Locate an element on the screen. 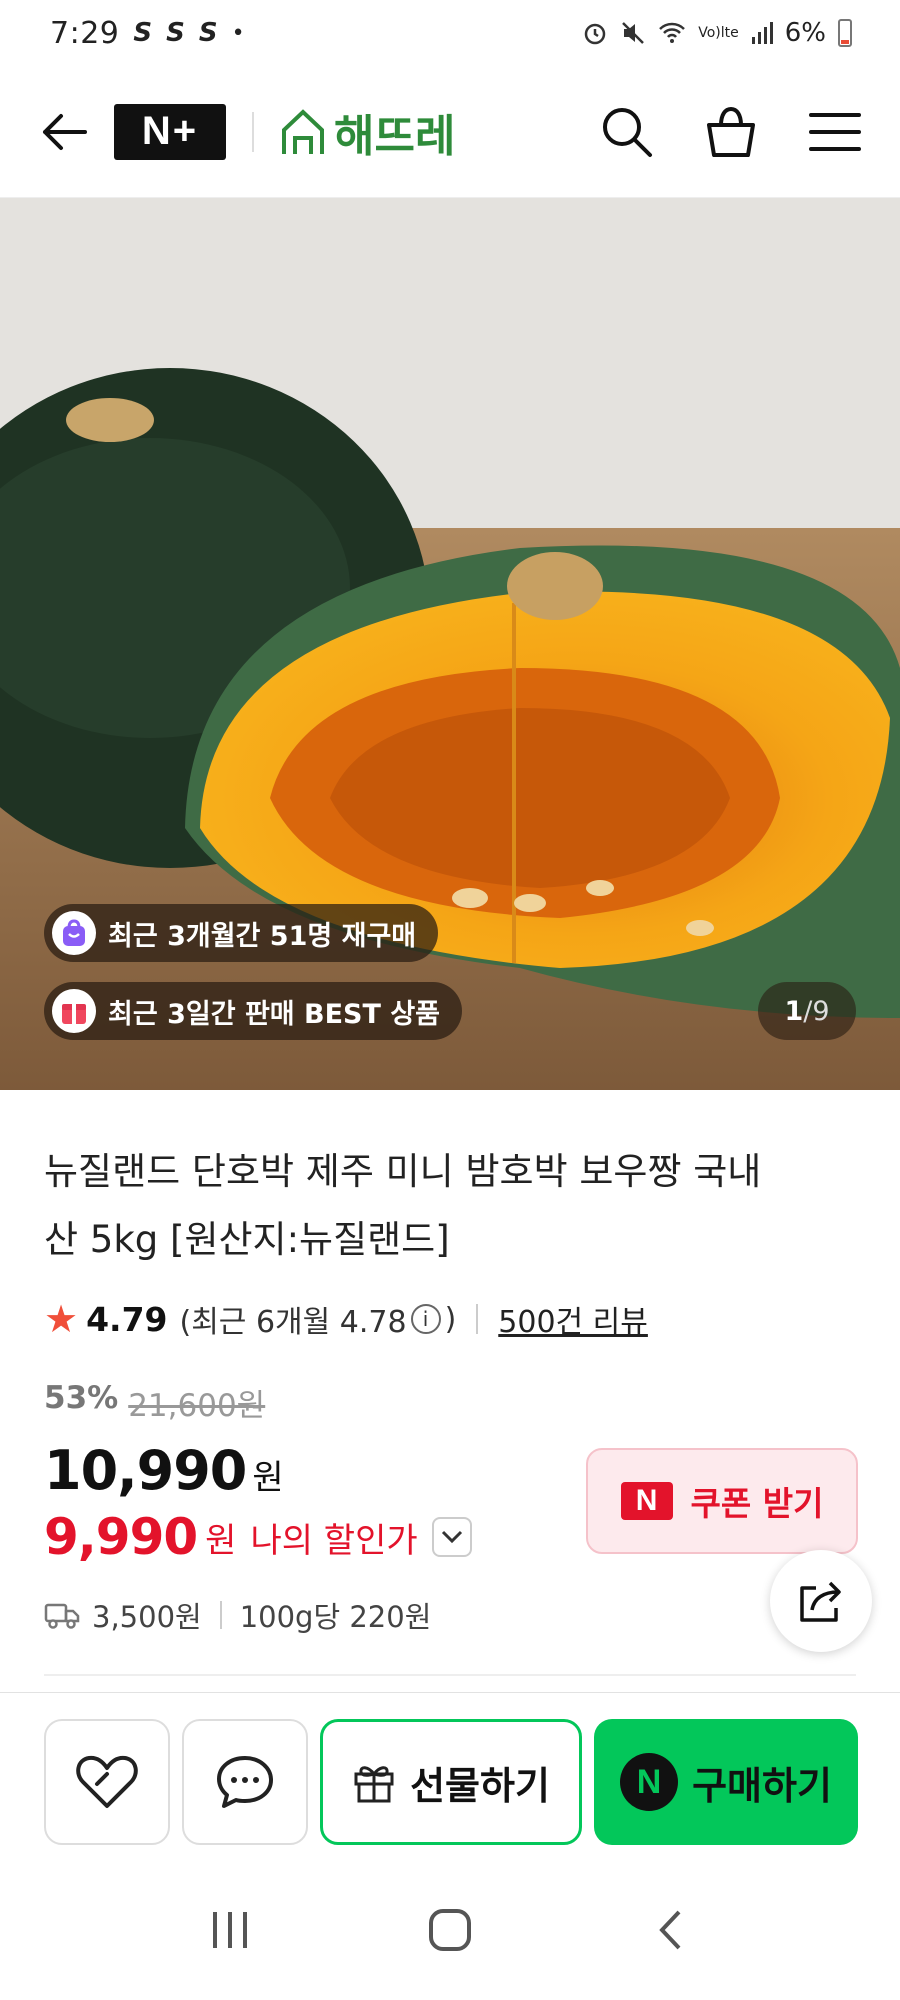  rating-divider is located at coordinates (477, 1319).